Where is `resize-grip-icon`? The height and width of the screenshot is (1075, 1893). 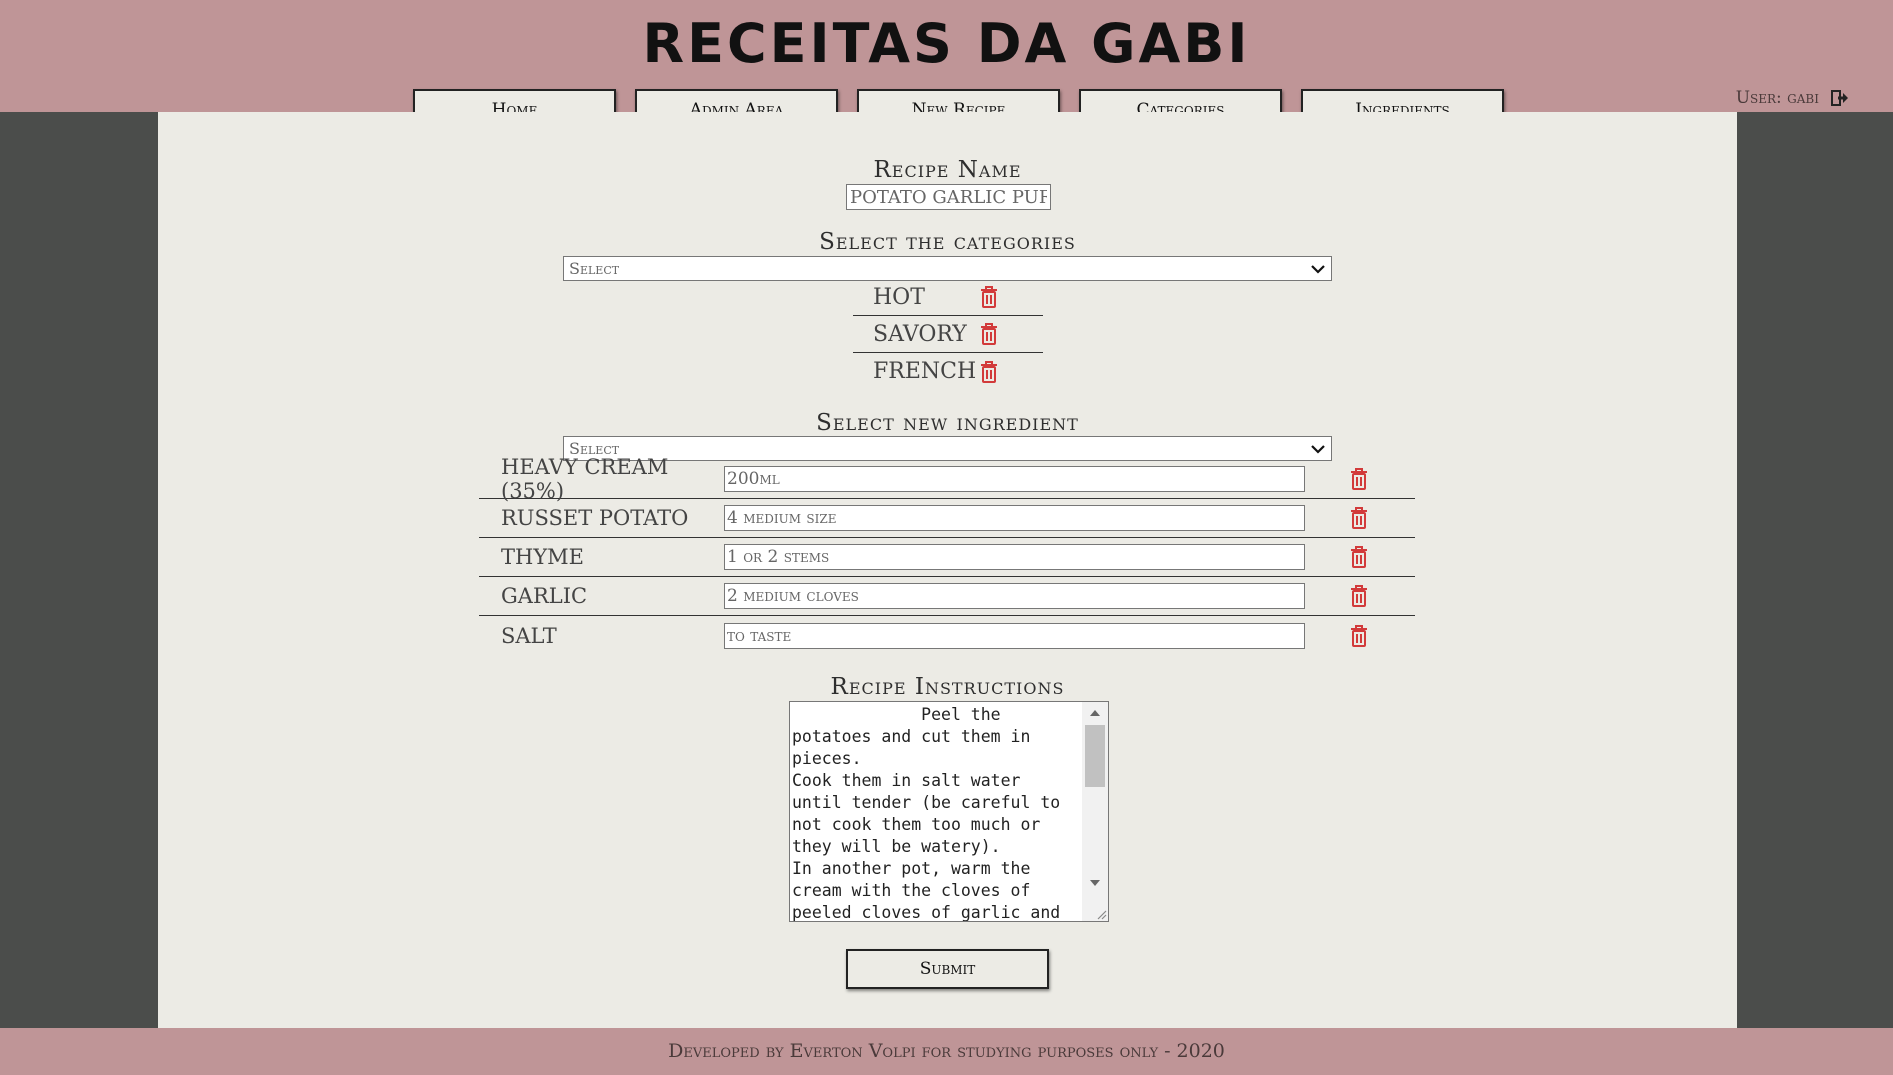
resize-grip-icon is located at coordinates (1101, 914).